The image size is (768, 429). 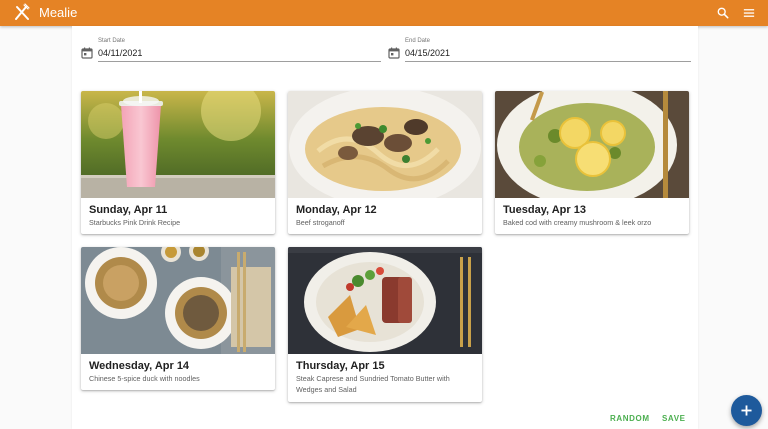 What do you see at coordinates (630, 418) in the screenshot?
I see `random-button: RANDOM` at bounding box center [630, 418].